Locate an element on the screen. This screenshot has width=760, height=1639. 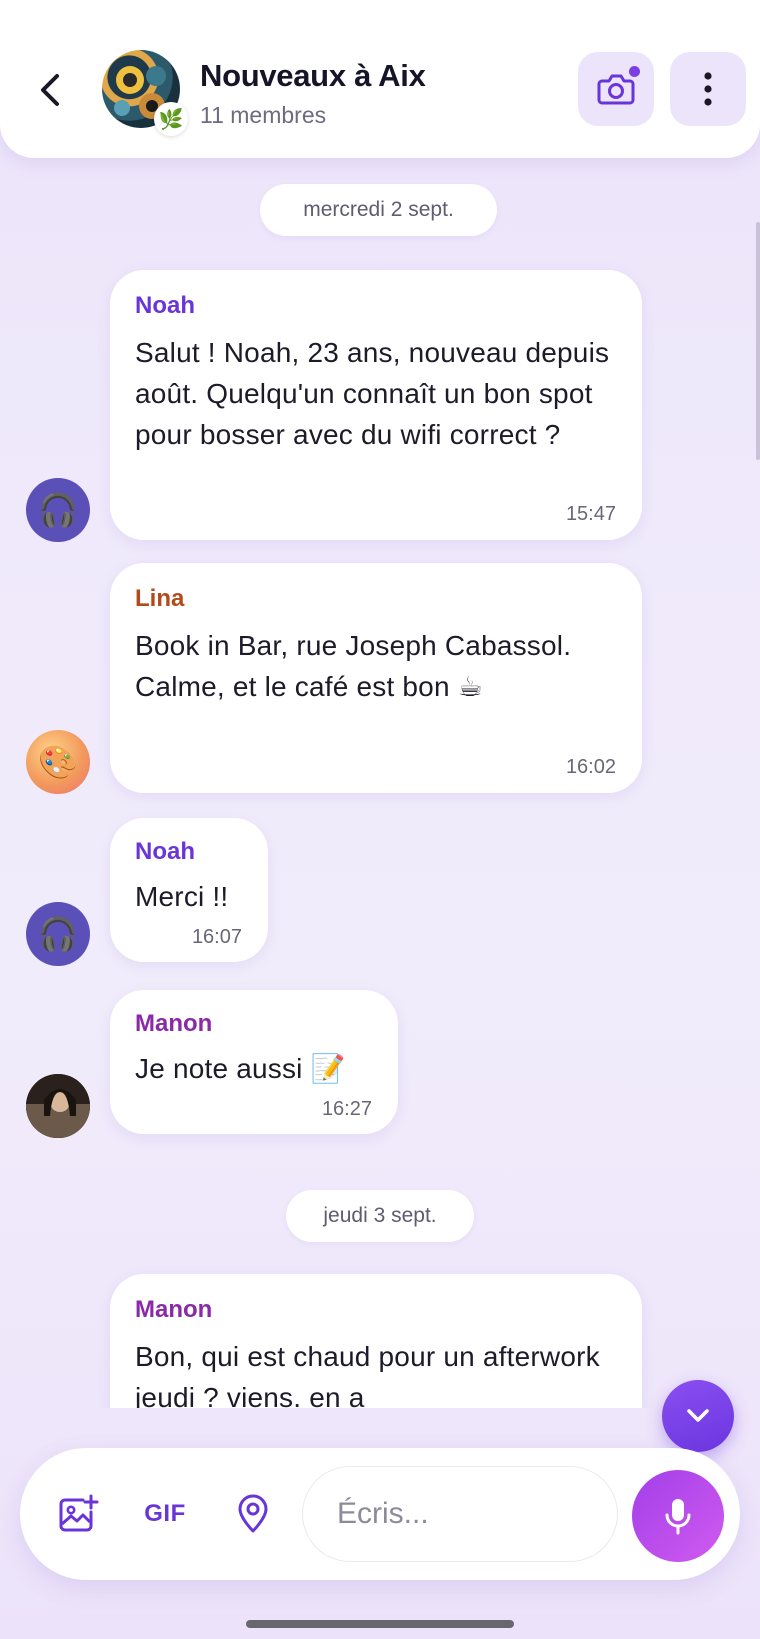
message-text: Je note aussi 📝 is located at coordinates (240, 1068).